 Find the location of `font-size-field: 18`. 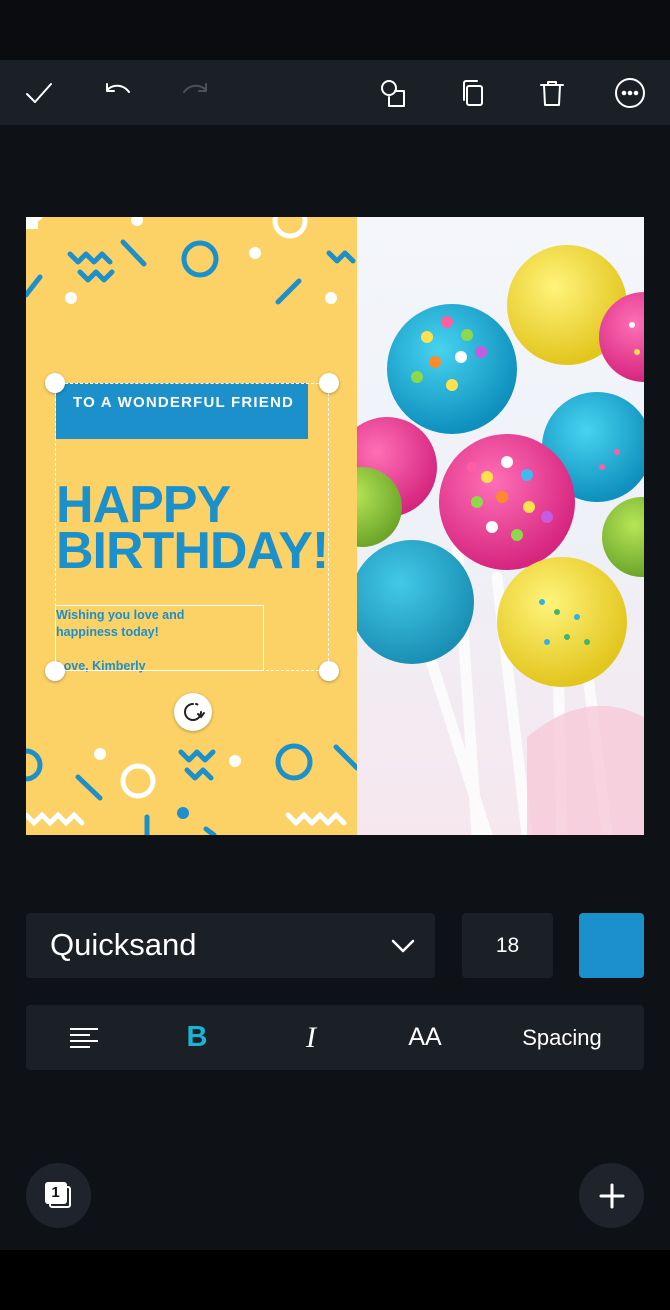

font-size-field: 18 is located at coordinates (507, 945).